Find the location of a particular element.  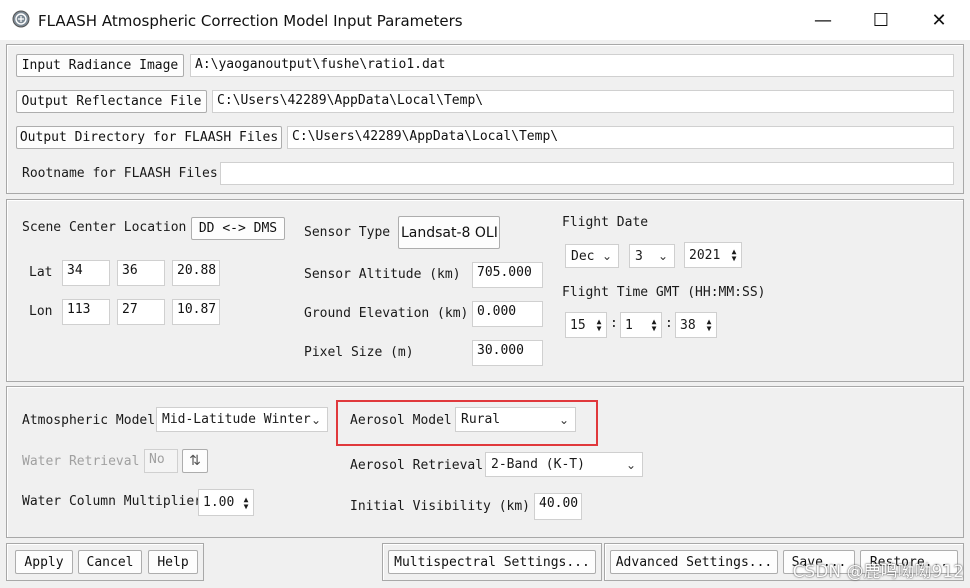

rootname-field is located at coordinates (587, 173).